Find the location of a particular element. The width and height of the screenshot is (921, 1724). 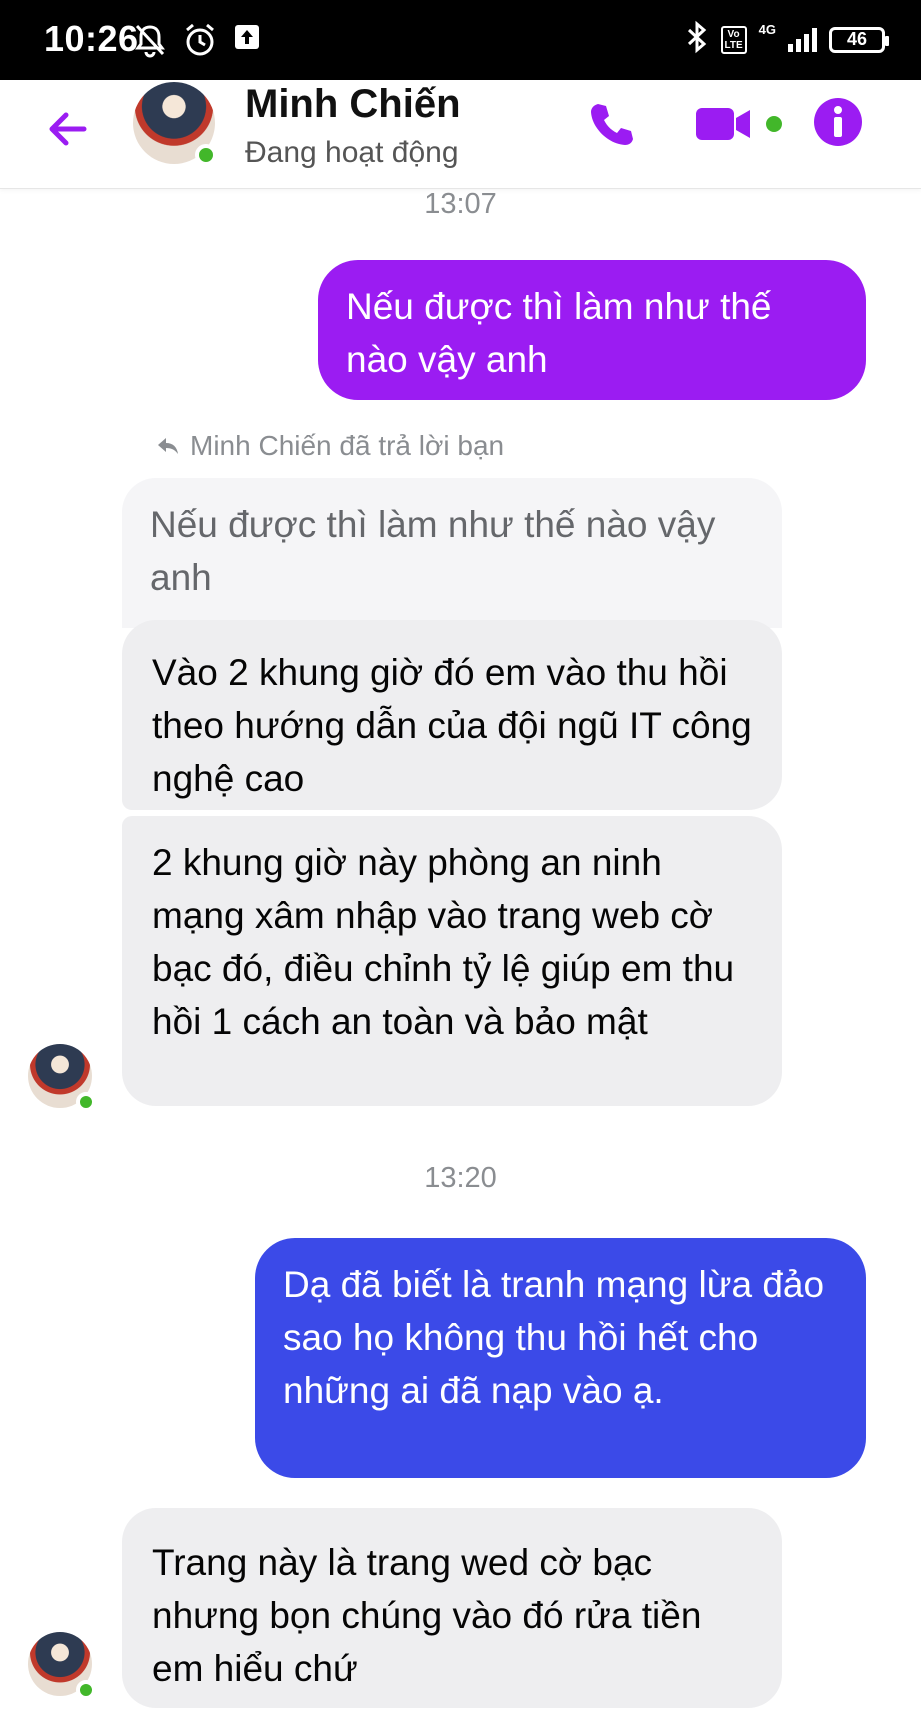

info-button is located at coordinates (838, 124).